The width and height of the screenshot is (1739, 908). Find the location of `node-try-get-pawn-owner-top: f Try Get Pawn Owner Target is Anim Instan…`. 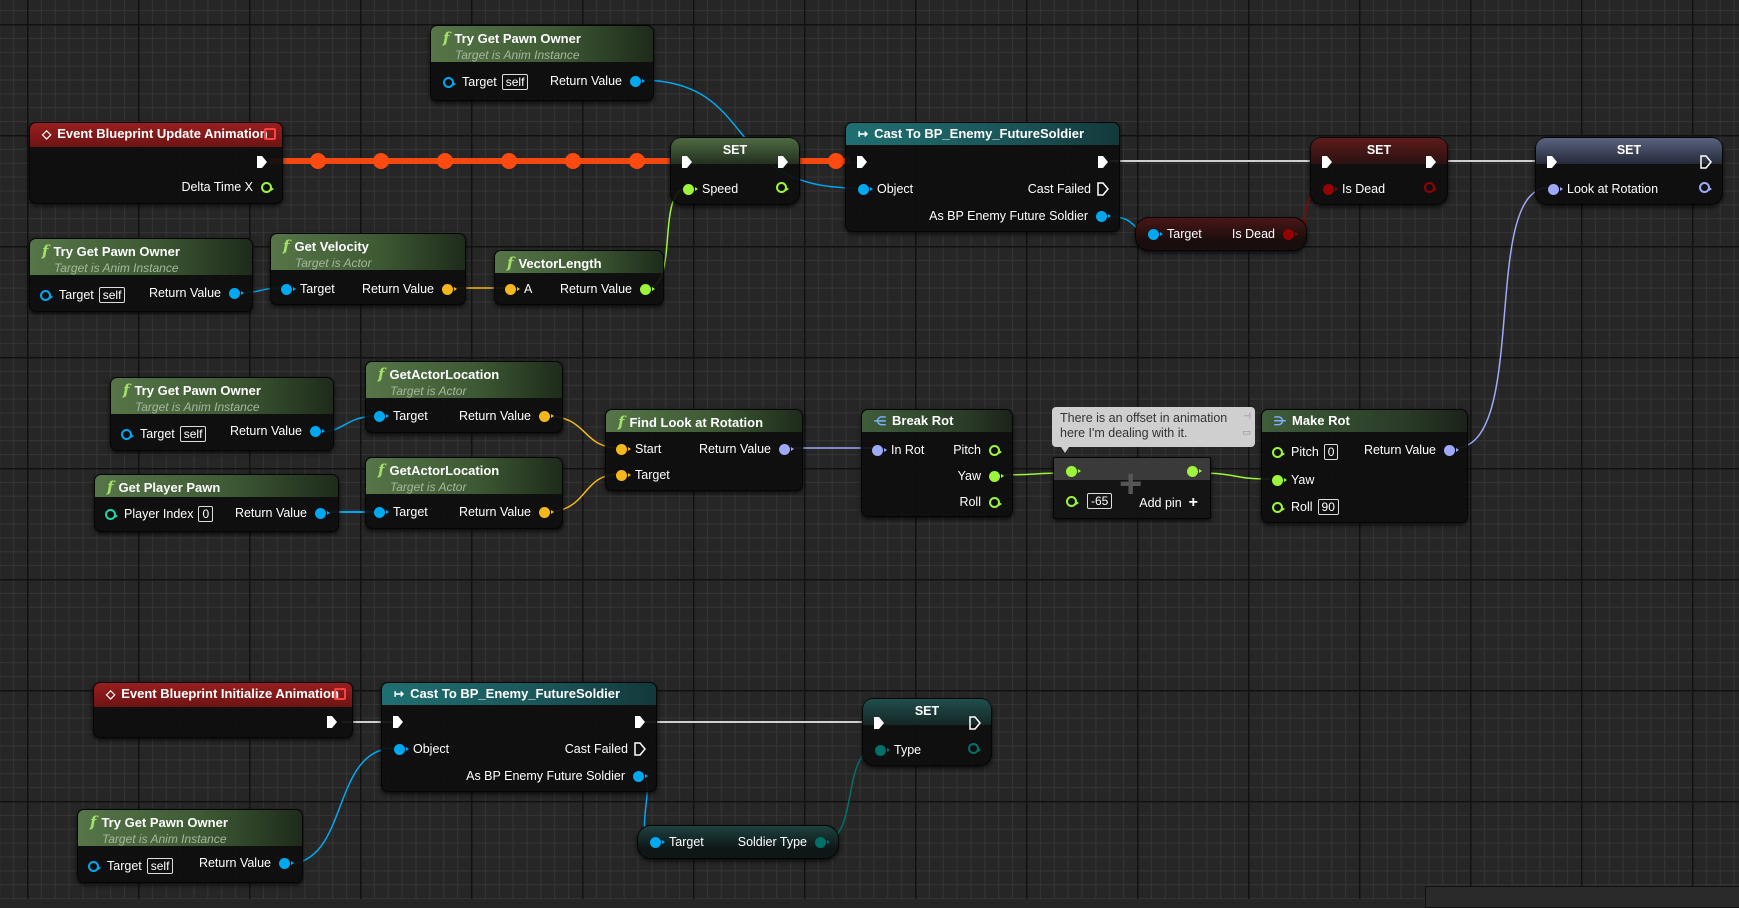

node-try-get-pawn-owner-top: f Try Get Pawn Owner Target is Anim Instan… is located at coordinates (542, 63).